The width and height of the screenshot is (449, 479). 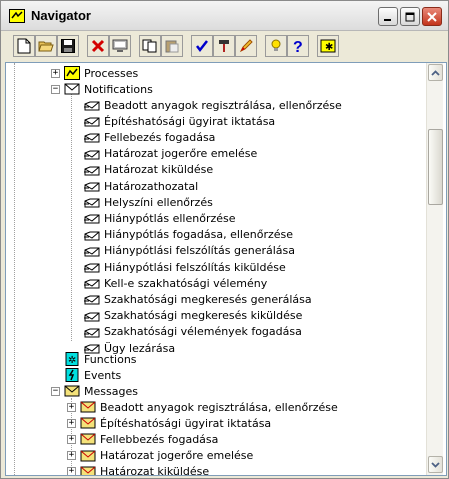 What do you see at coordinates (118, 89) in the screenshot?
I see `tree-label: Notifications` at bounding box center [118, 89].